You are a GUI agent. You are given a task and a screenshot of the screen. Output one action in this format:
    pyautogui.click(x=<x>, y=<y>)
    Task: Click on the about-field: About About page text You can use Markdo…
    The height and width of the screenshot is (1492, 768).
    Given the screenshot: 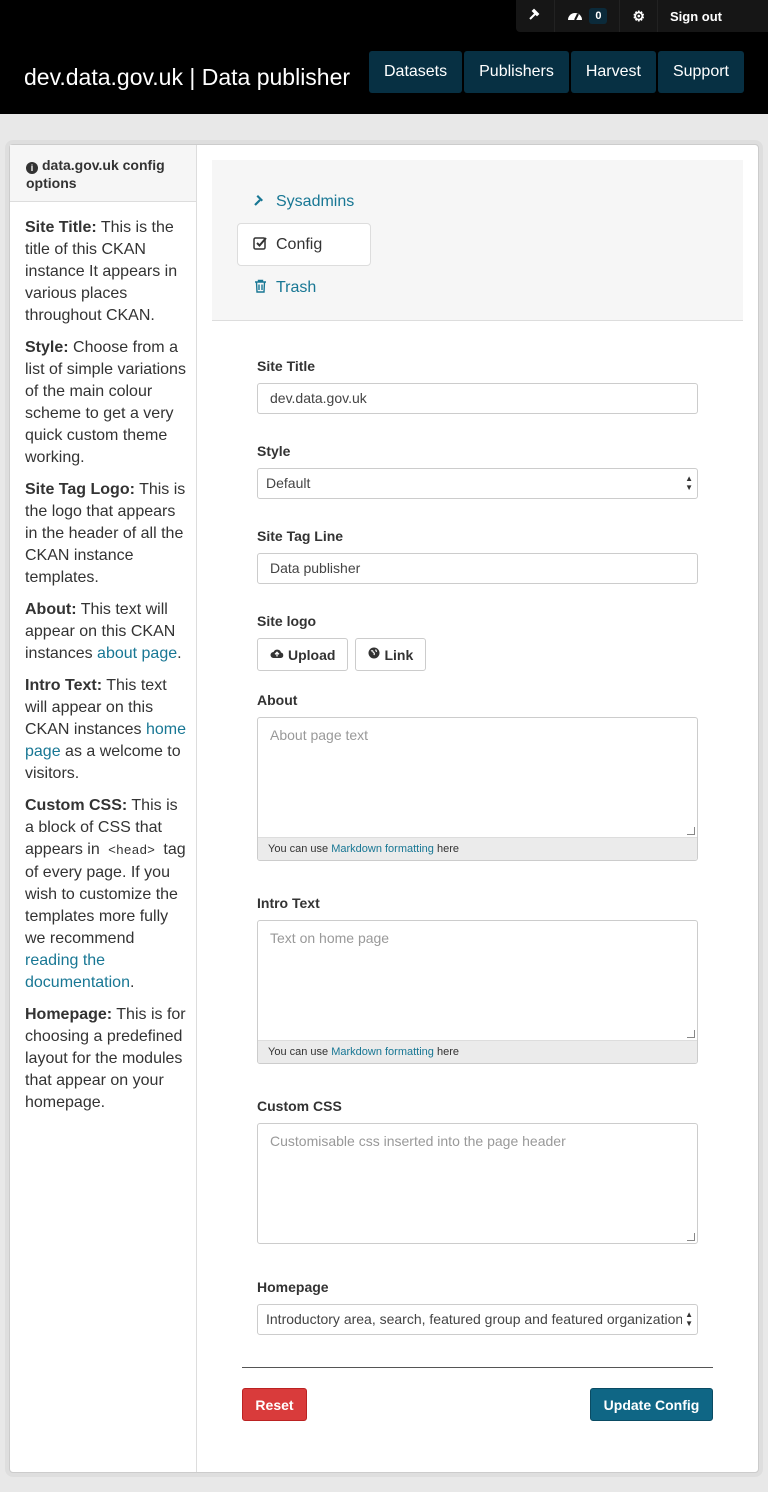 What is the action you would take?
    pyautogui.click(x=477, y=775)
    